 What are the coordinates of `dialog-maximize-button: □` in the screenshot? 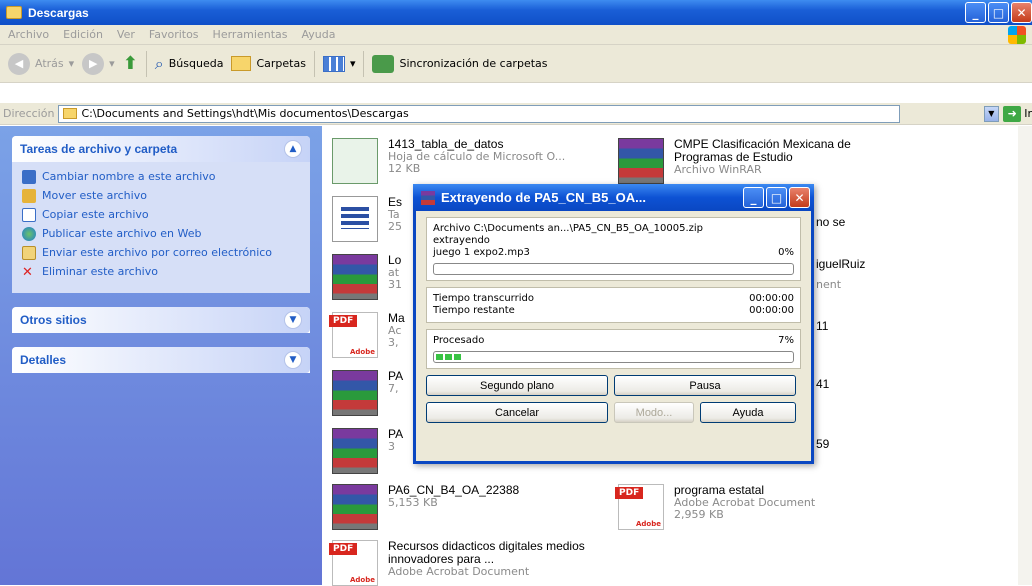 It's located at (776, 197).